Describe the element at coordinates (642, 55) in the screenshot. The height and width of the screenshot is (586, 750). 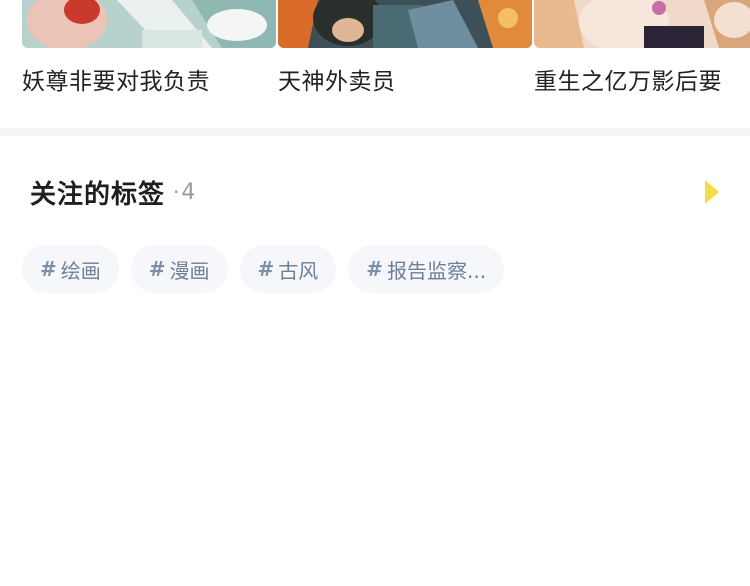
I see `comic-card-3: 重生之亿万影后要` at that location.